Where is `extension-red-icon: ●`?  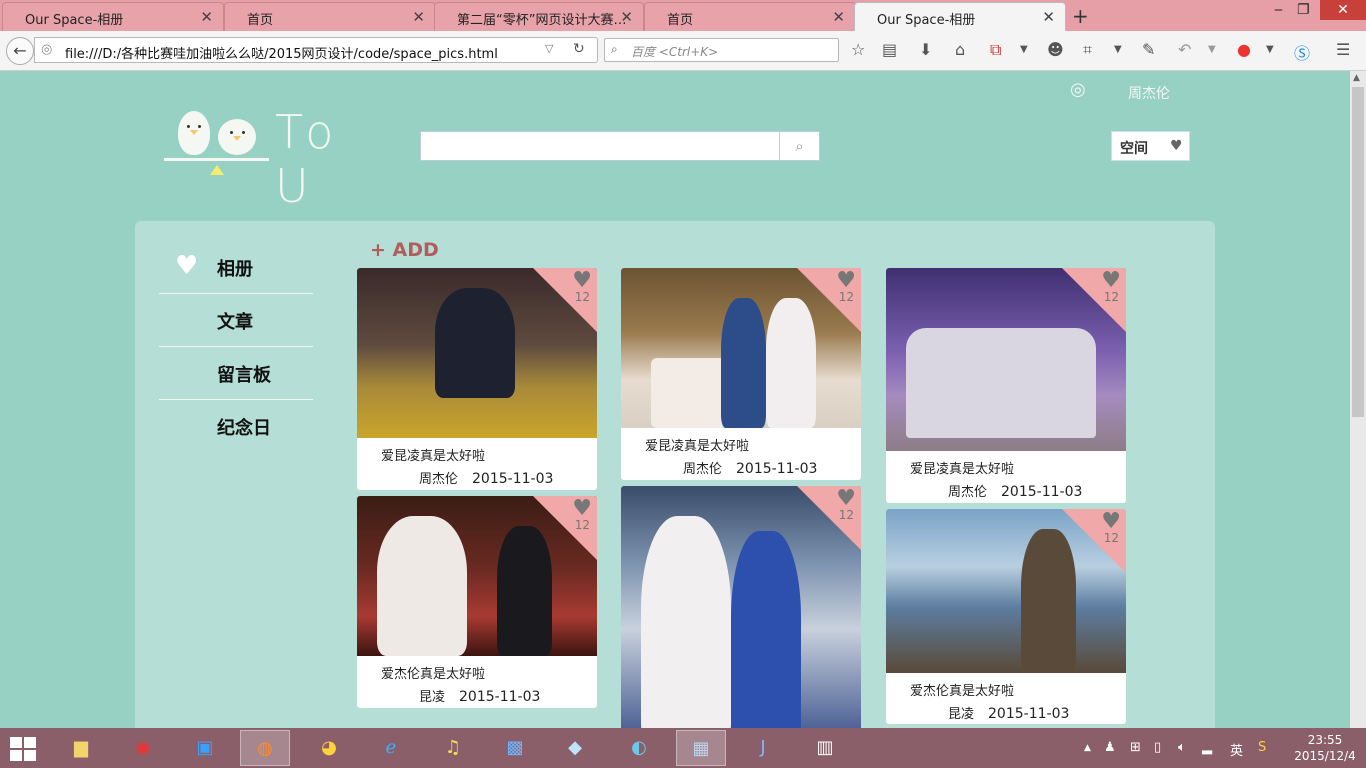 extension-red-icon: ● is located at coordinates (1244, 49).